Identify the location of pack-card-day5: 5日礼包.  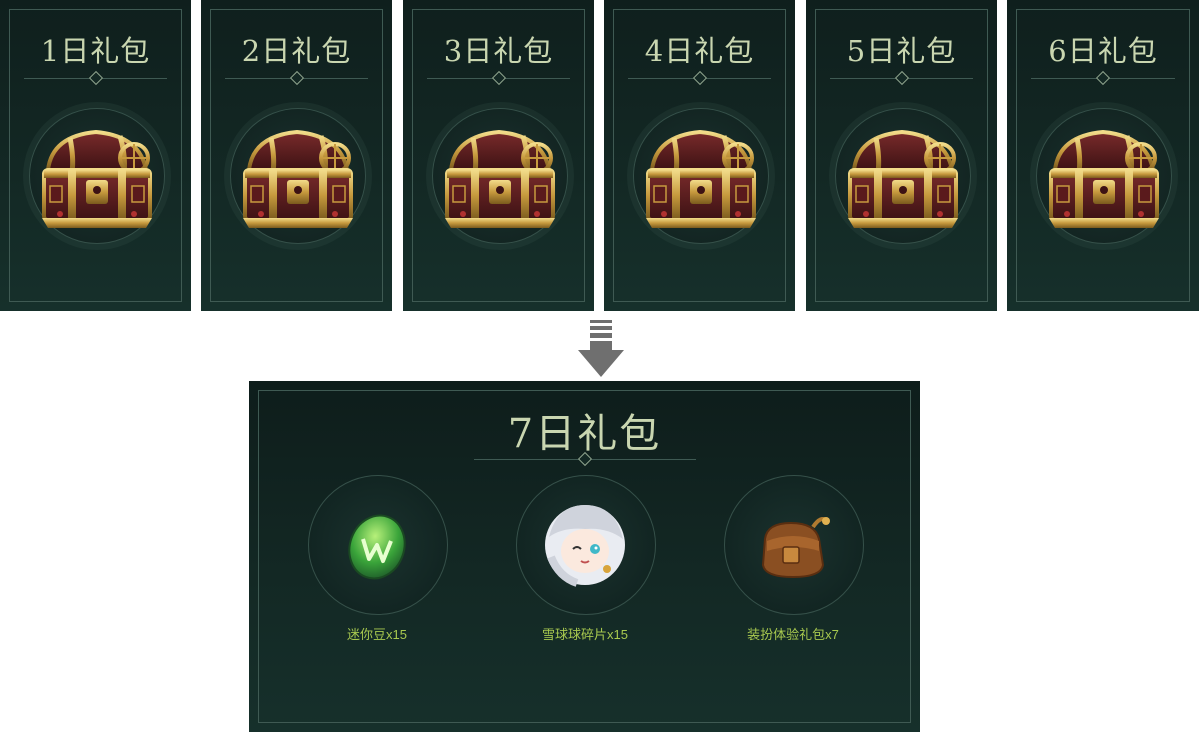
(901, 155).